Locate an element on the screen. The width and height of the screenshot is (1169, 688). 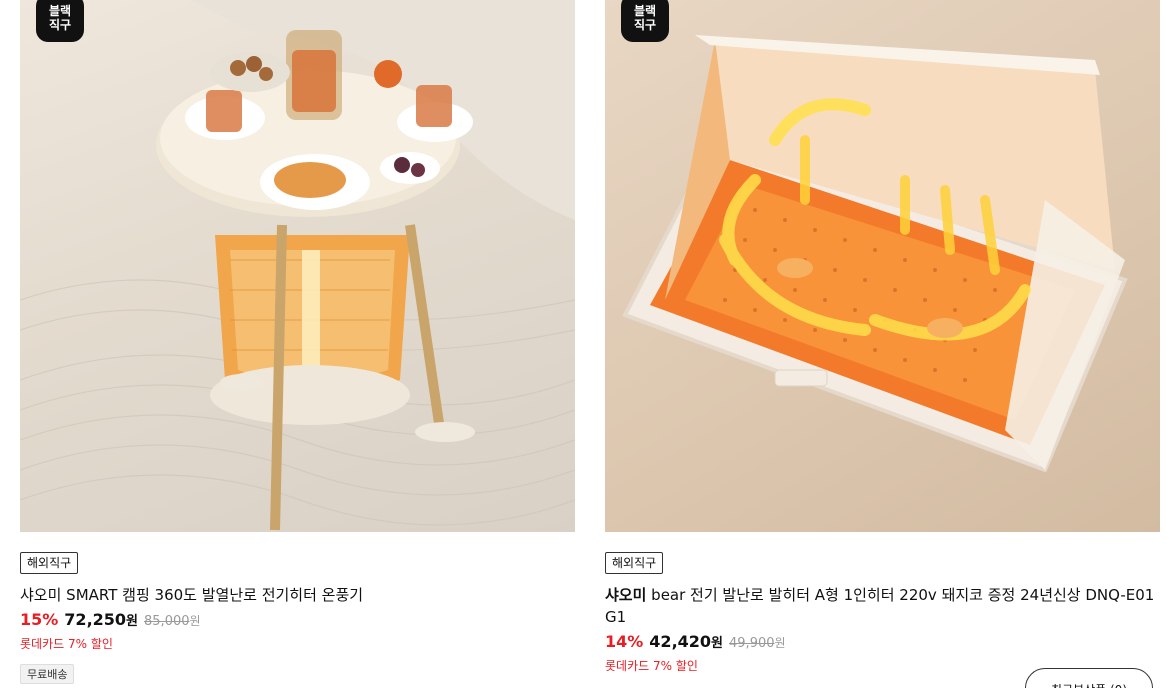
price-row: 15% 72,250원 85,000원 is located at coordinates (297, 619).